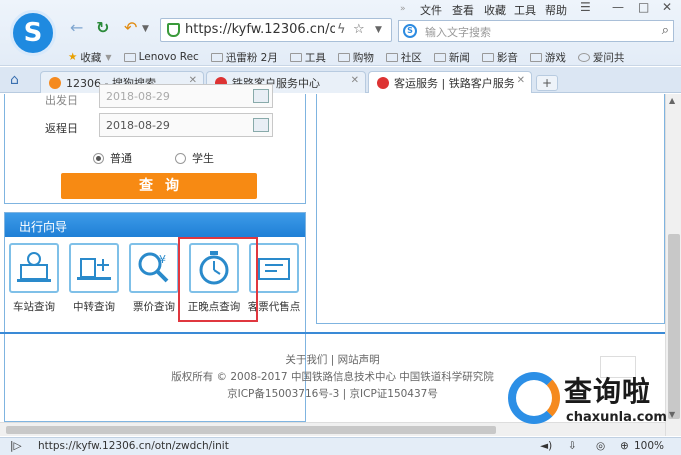 This screenshot has width=681, height=455. I want to click on hscroll-thumb, so click(251, 430).